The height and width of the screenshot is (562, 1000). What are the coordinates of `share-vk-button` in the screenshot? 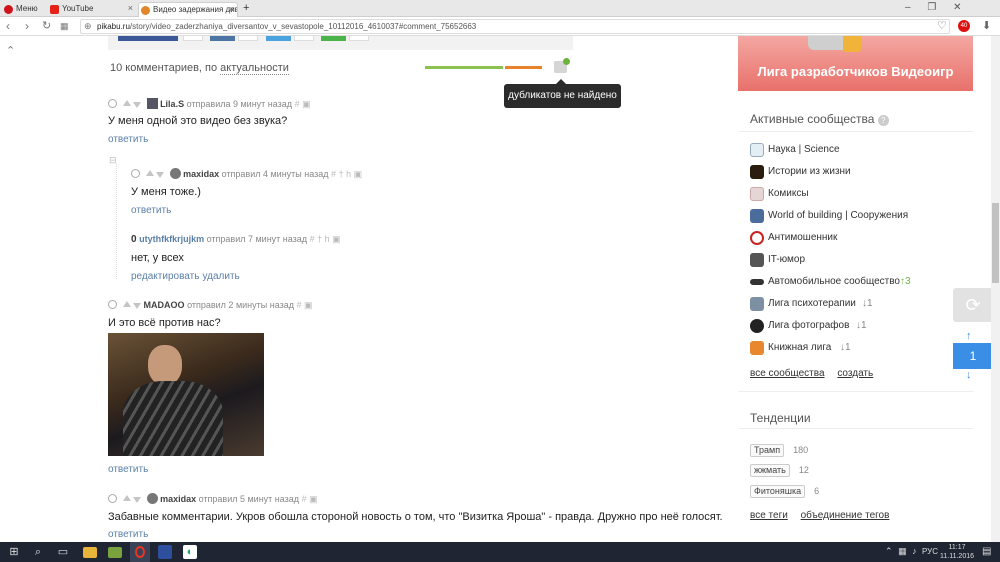 It's located at (222, 38).